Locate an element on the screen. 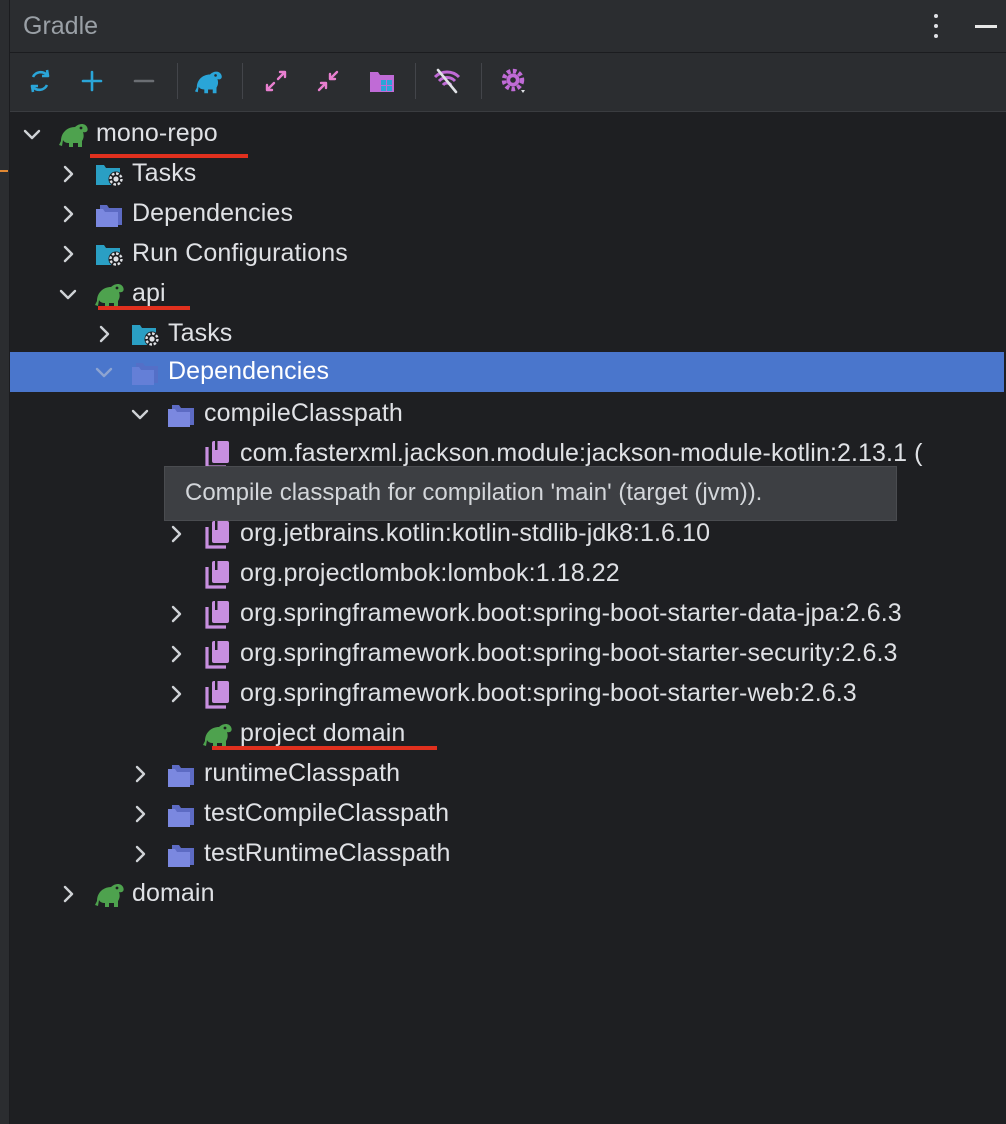 Image resolution: width=1006 pixels, height=1124 pixels. node-label: testRuntimeClasspath is located at coordinates (327, 853).